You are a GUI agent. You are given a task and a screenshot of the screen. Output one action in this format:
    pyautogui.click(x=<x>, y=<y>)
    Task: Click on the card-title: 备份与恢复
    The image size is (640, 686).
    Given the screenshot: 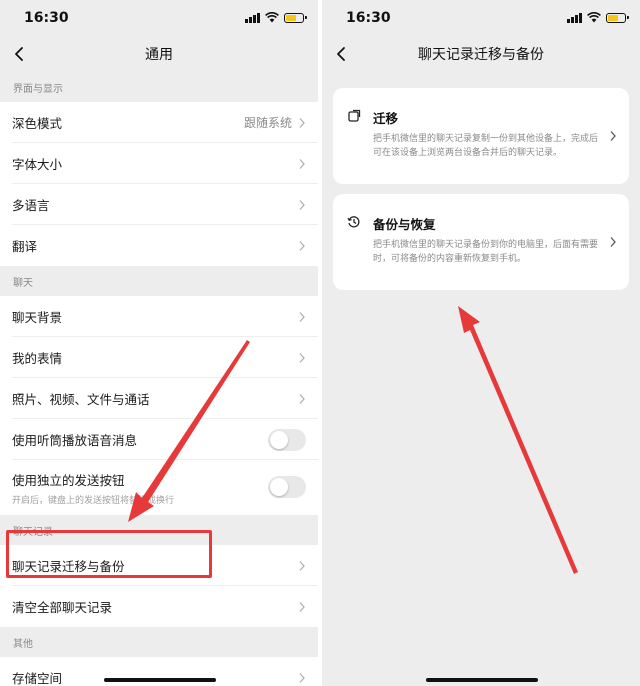 What is the action you would take?
    pyautogui.click(x=404, y=224)
    